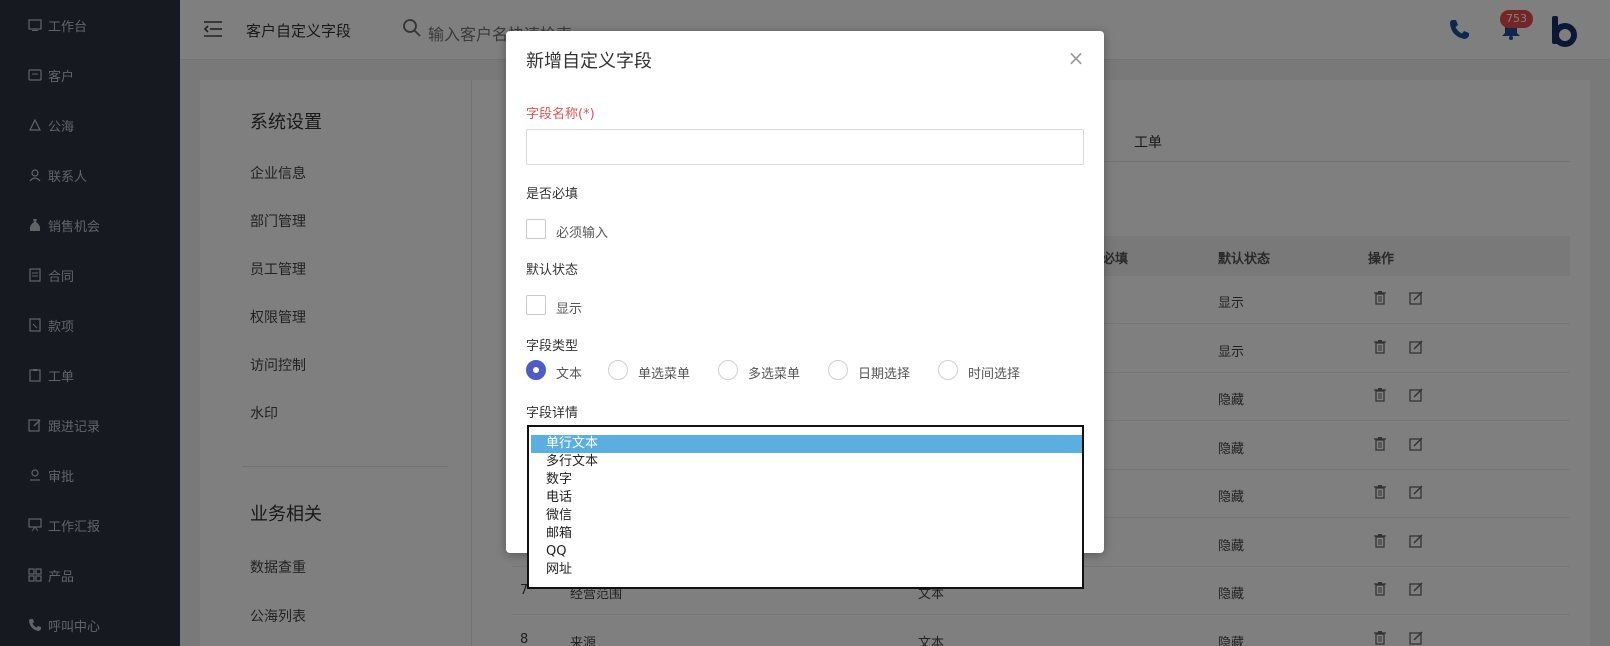 The height and width of the screenshot is (646, 1610). Describe the element at coordinates (806, 534) in the screenshot. I see `option-email: 邮箱` at that location.